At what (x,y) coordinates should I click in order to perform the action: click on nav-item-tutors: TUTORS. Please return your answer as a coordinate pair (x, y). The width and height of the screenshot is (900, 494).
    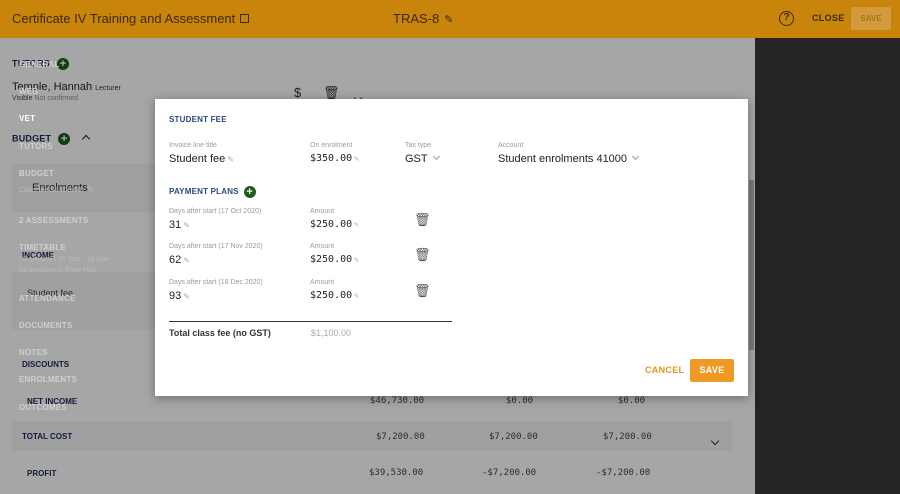
    Looking at the image, I should click on (36, 146).